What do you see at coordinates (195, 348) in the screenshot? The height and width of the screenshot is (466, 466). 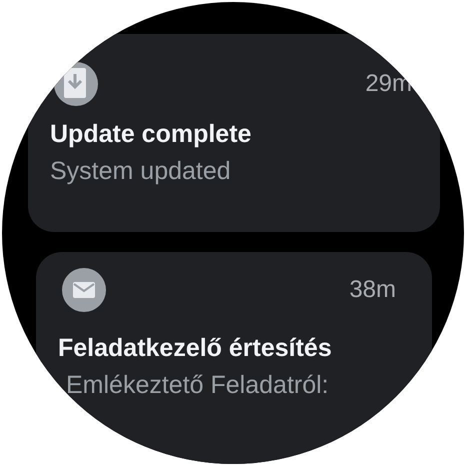 I see `notification-title: Feladatkezelő értesítés` at bounding box center [195, 348].